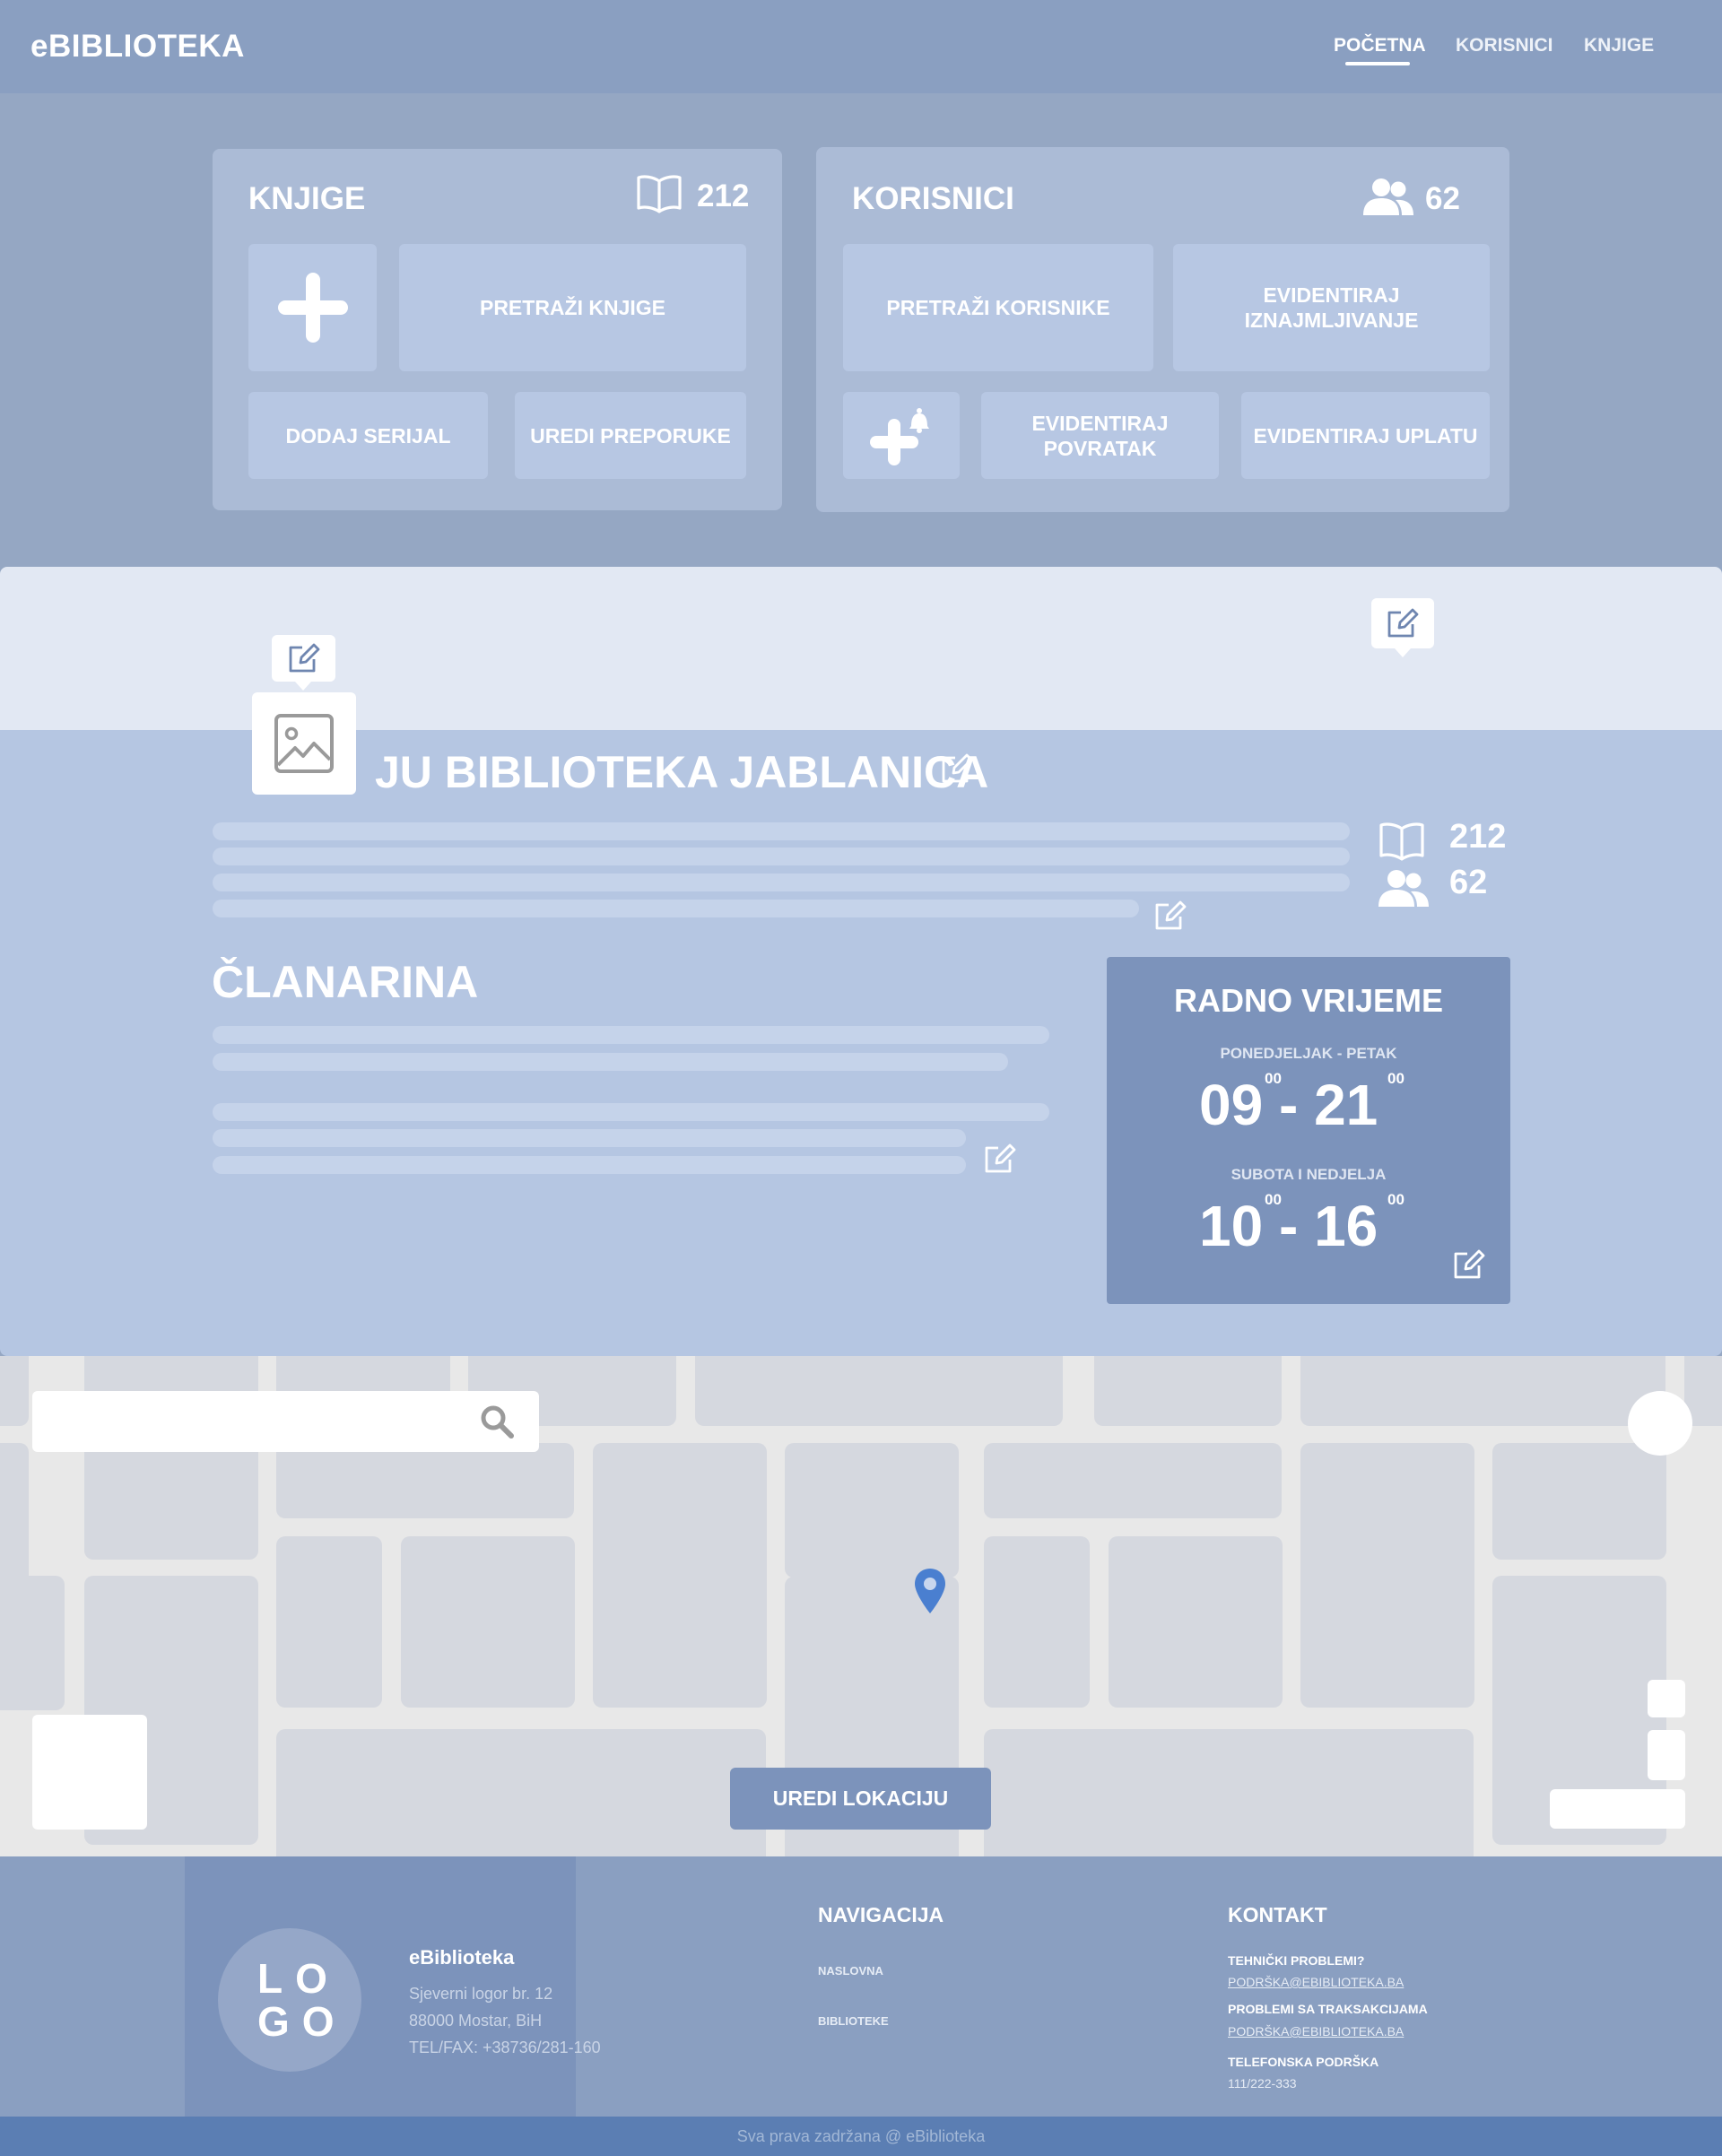 The width and height of the screenshot is (1722, 2156). Describe the element at coordinates (302, 2000) in the screenshot. I see `logo-text: LO GO` at that location.